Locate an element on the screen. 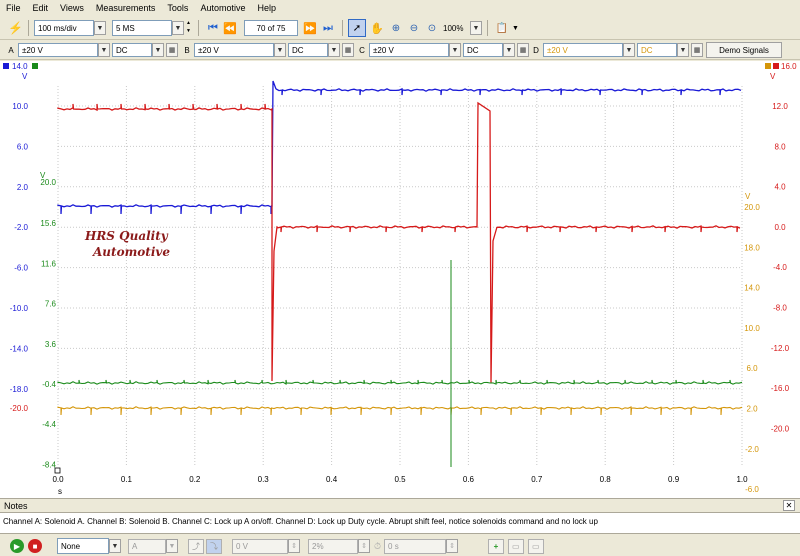  channel-a-options-button: ▦ is located at coordinates (172, 50).